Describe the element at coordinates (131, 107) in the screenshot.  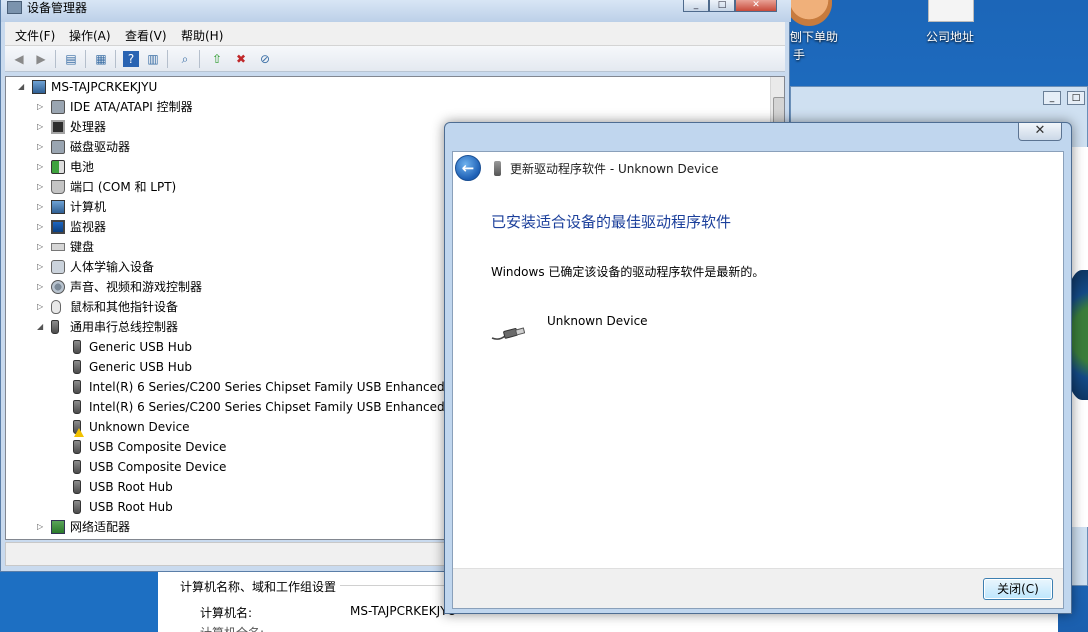
I see `tree-item-label: IDE ATA/ATAPI 控制器` at that location.